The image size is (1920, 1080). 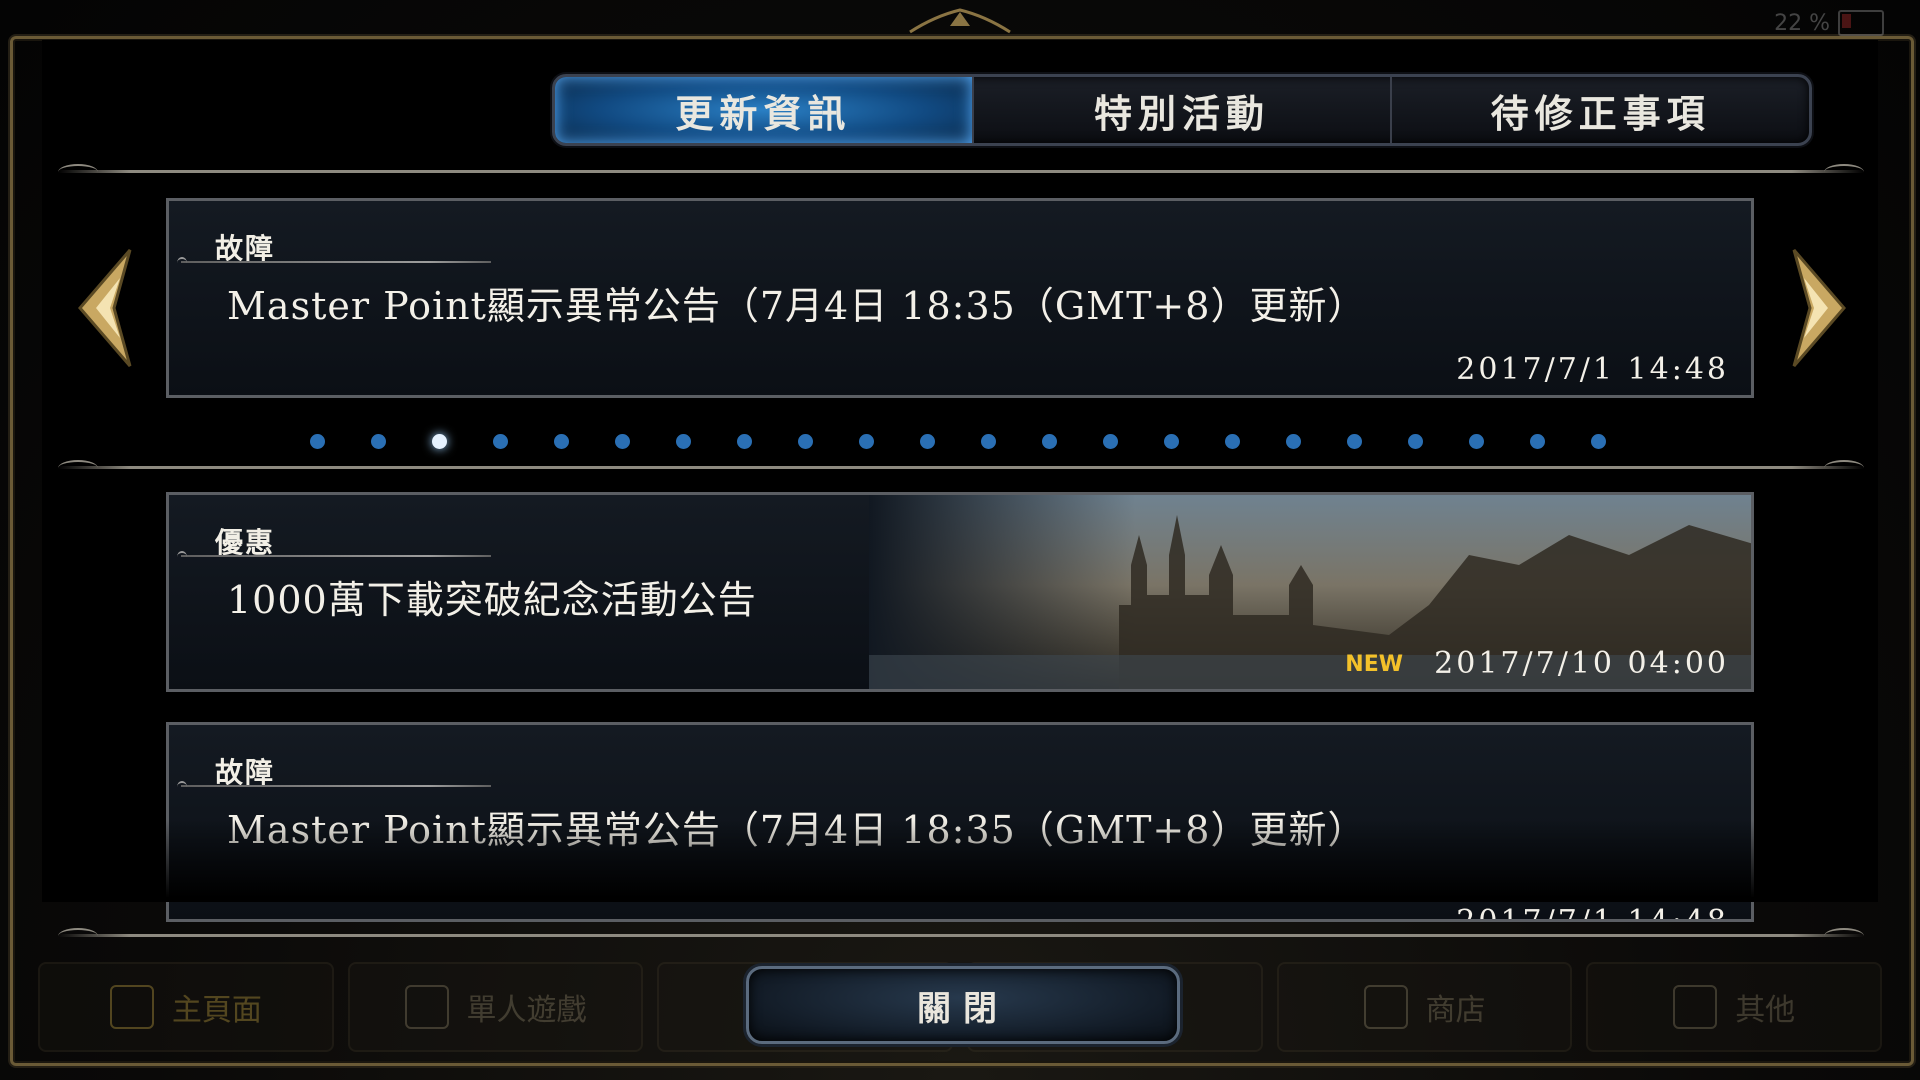 I want to click on battery-status: 22 %, so click(x=1829, y=23).